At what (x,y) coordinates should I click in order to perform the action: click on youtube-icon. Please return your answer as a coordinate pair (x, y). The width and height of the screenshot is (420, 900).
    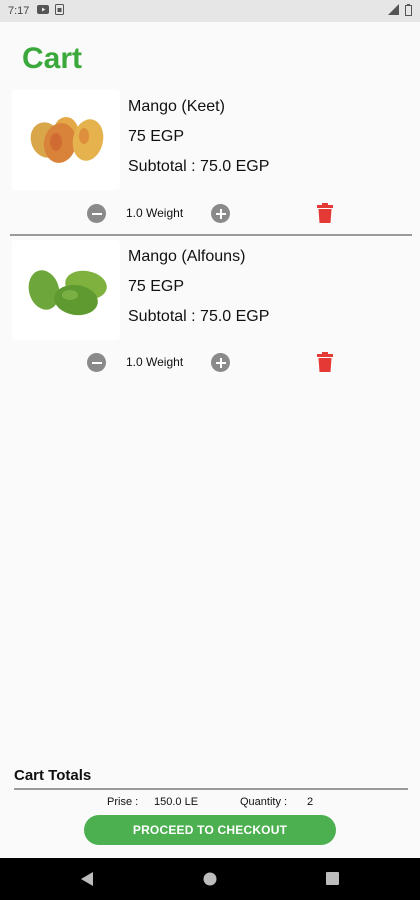
    Looking at the image, I should click on (43, 11).